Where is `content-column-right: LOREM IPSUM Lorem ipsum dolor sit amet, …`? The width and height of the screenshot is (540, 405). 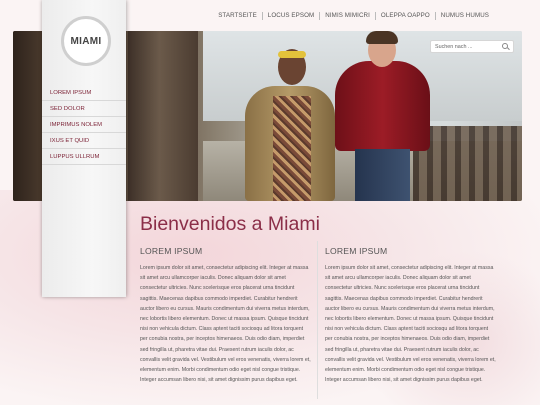 content-column-right: LOREM IPSUM Lorem ipsum dolor sit amet, … is located at coordinates (411, 315).